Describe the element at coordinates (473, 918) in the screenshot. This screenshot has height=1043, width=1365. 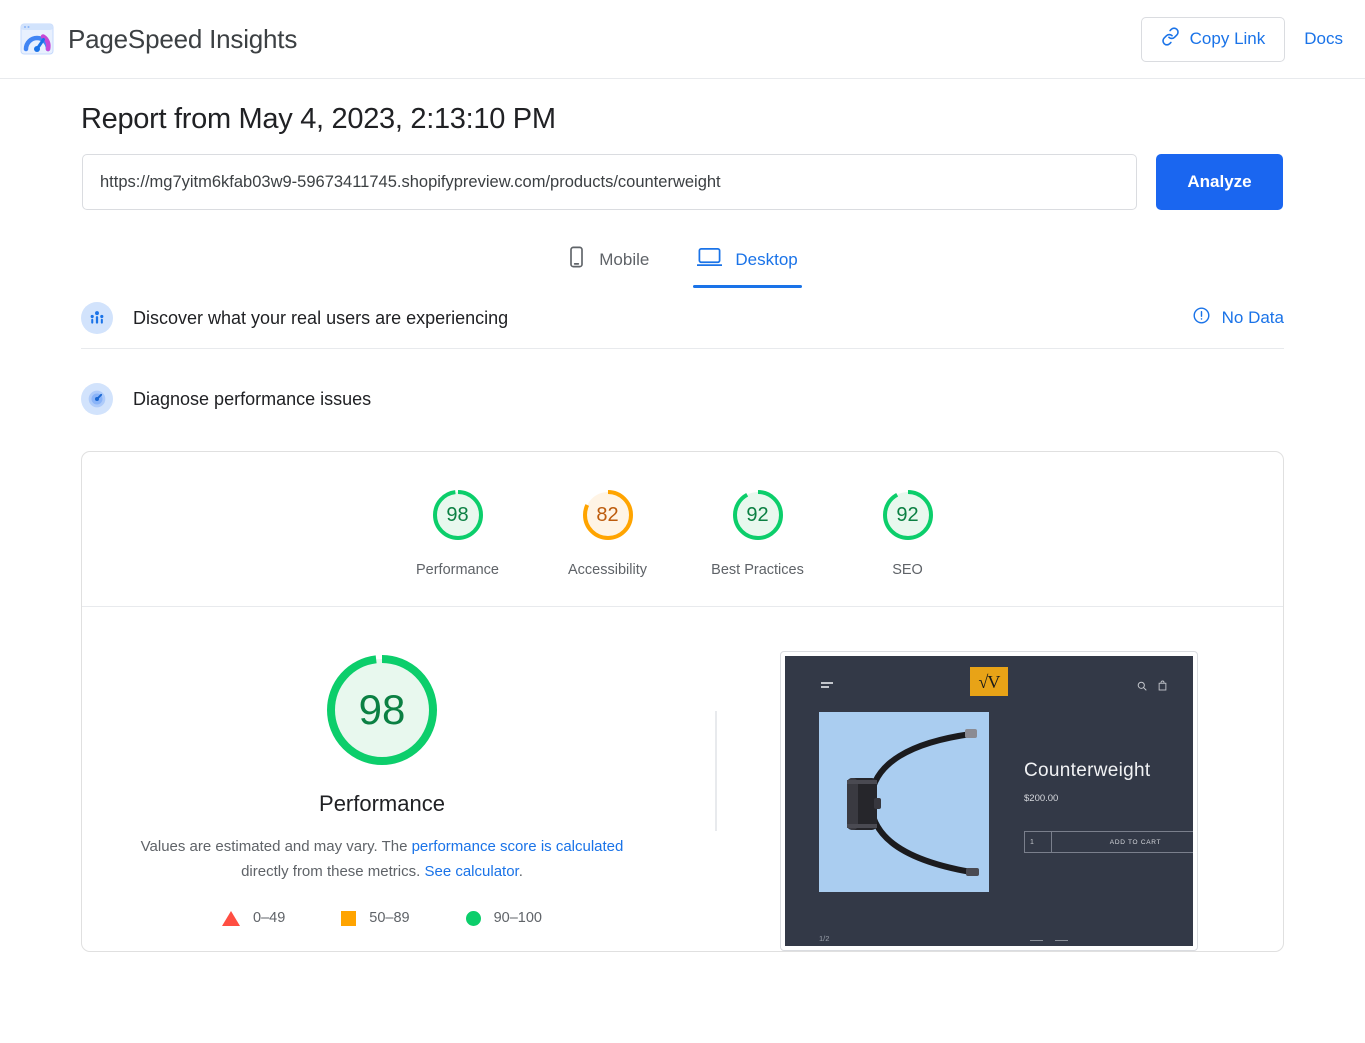
I see `circle-icon` at that location.